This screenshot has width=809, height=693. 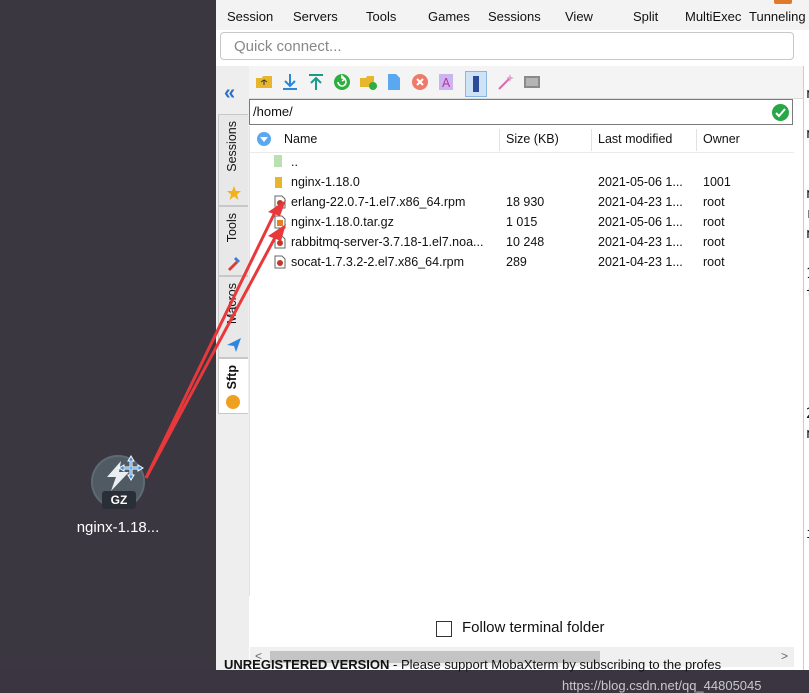 I want to click on tab-sftp: Sftp, so click(x=233, y=386).